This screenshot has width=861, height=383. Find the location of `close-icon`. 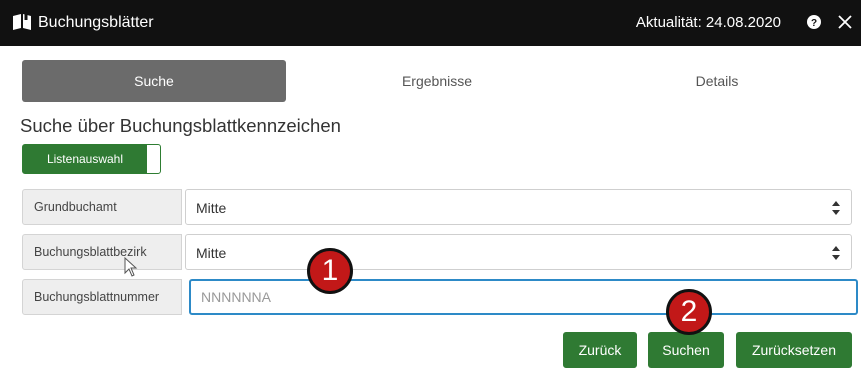

close-icon is located at coordinates (845, 22).